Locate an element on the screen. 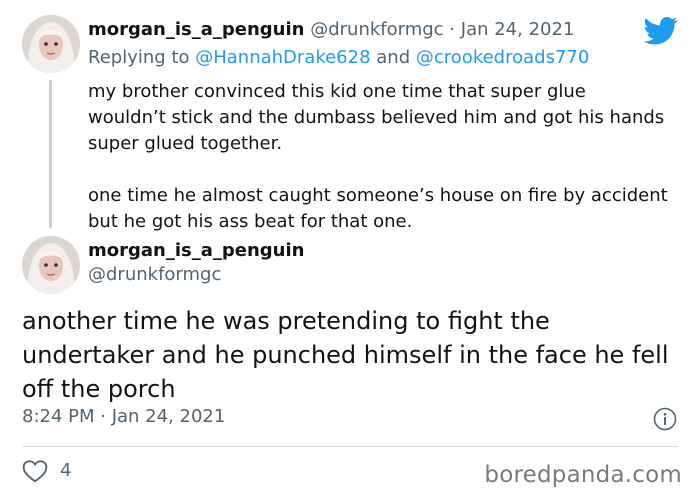 The image size is (700, 500). like-count: 4 is located at coordinates (66, 470).